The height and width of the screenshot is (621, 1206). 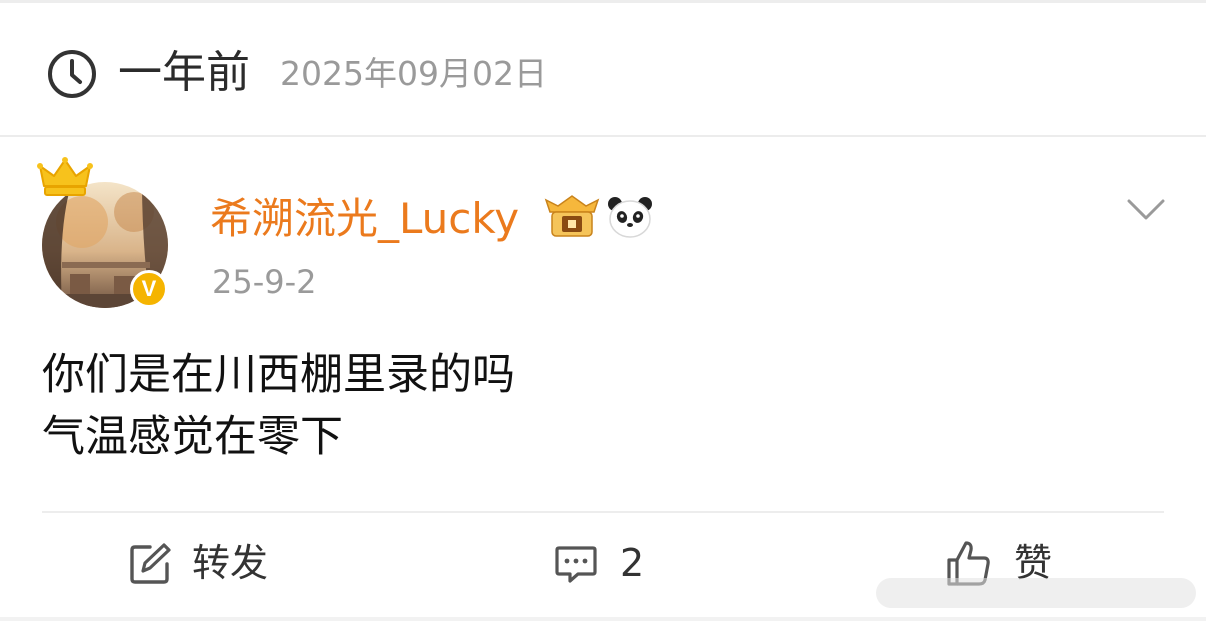 I want to click on avatar-container: V, so click(x=106, y=232).